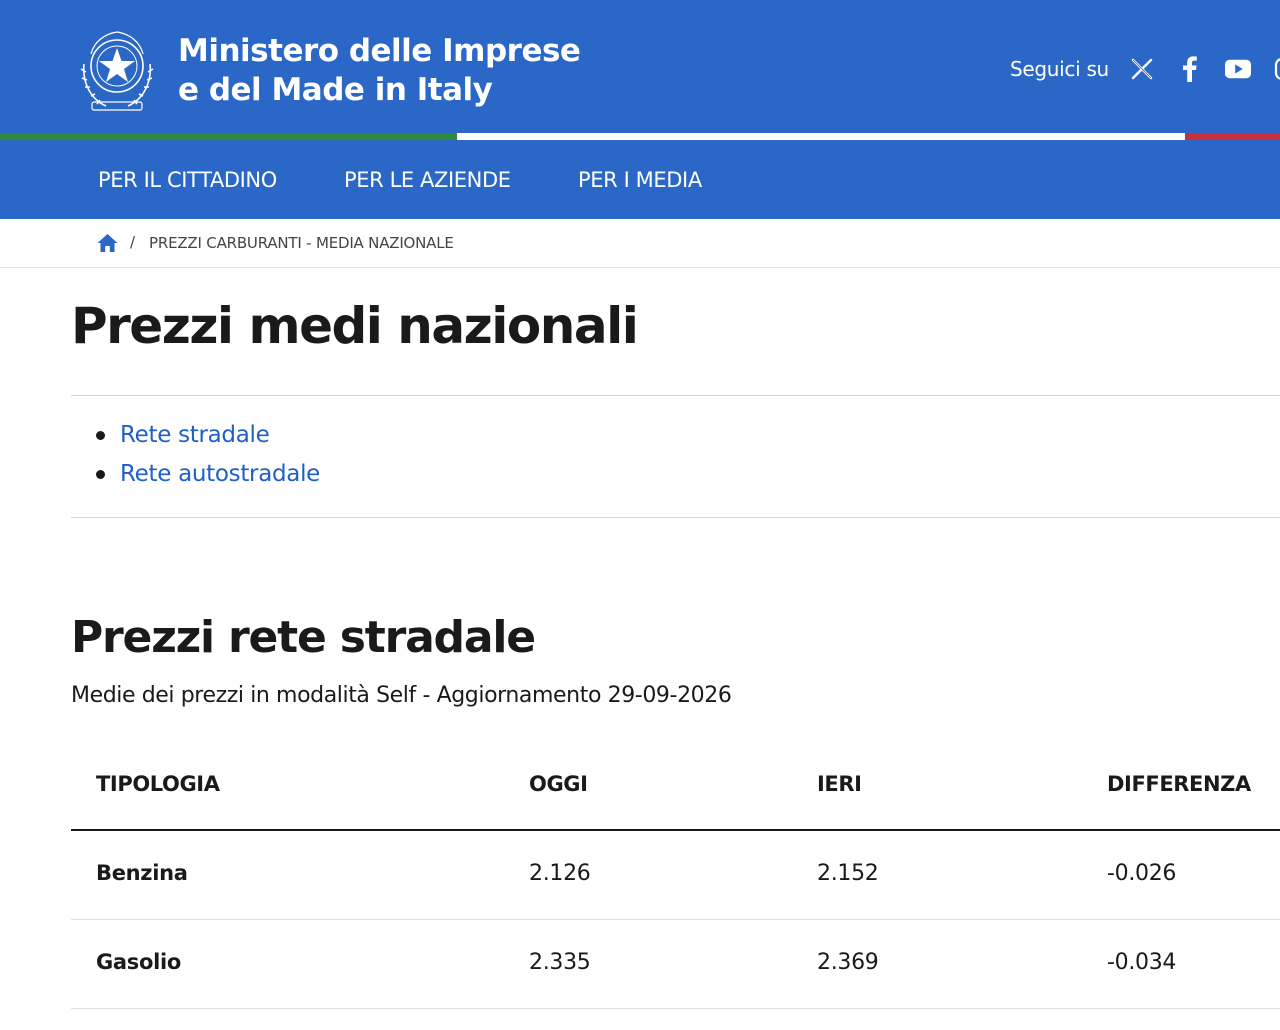  Describe the element at coordinates (821, 136) in the screenshot. I see `flag-white` at that location.